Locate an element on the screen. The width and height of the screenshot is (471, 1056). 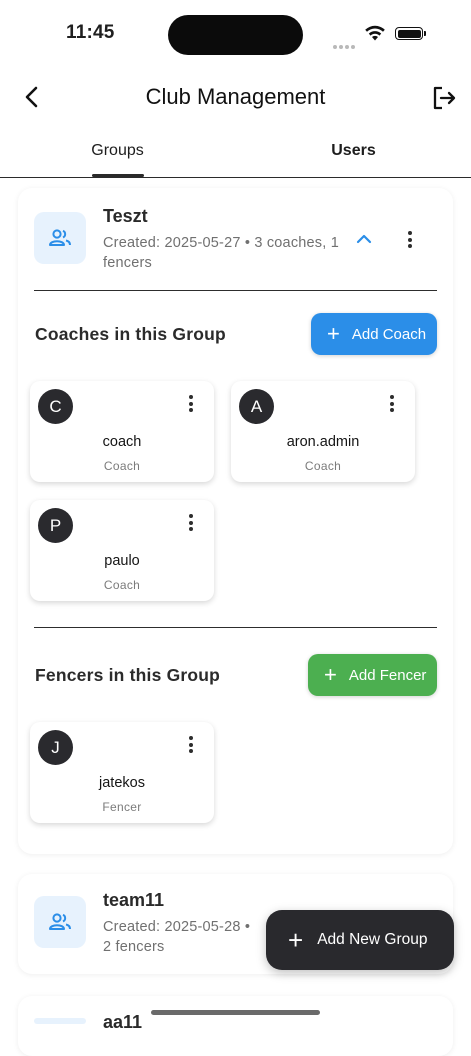
coaches-section-title: Coaches in this Group is located at coordinates (130, 334).